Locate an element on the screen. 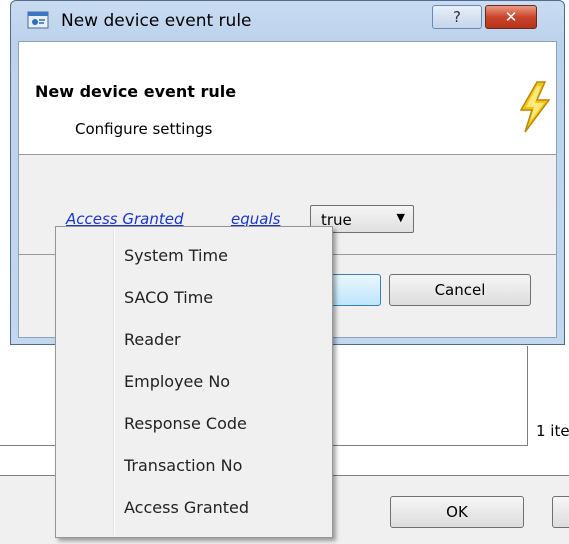 The image size is (569, 544). menu-item-label: Employee No is located at coordinates (177, 381).